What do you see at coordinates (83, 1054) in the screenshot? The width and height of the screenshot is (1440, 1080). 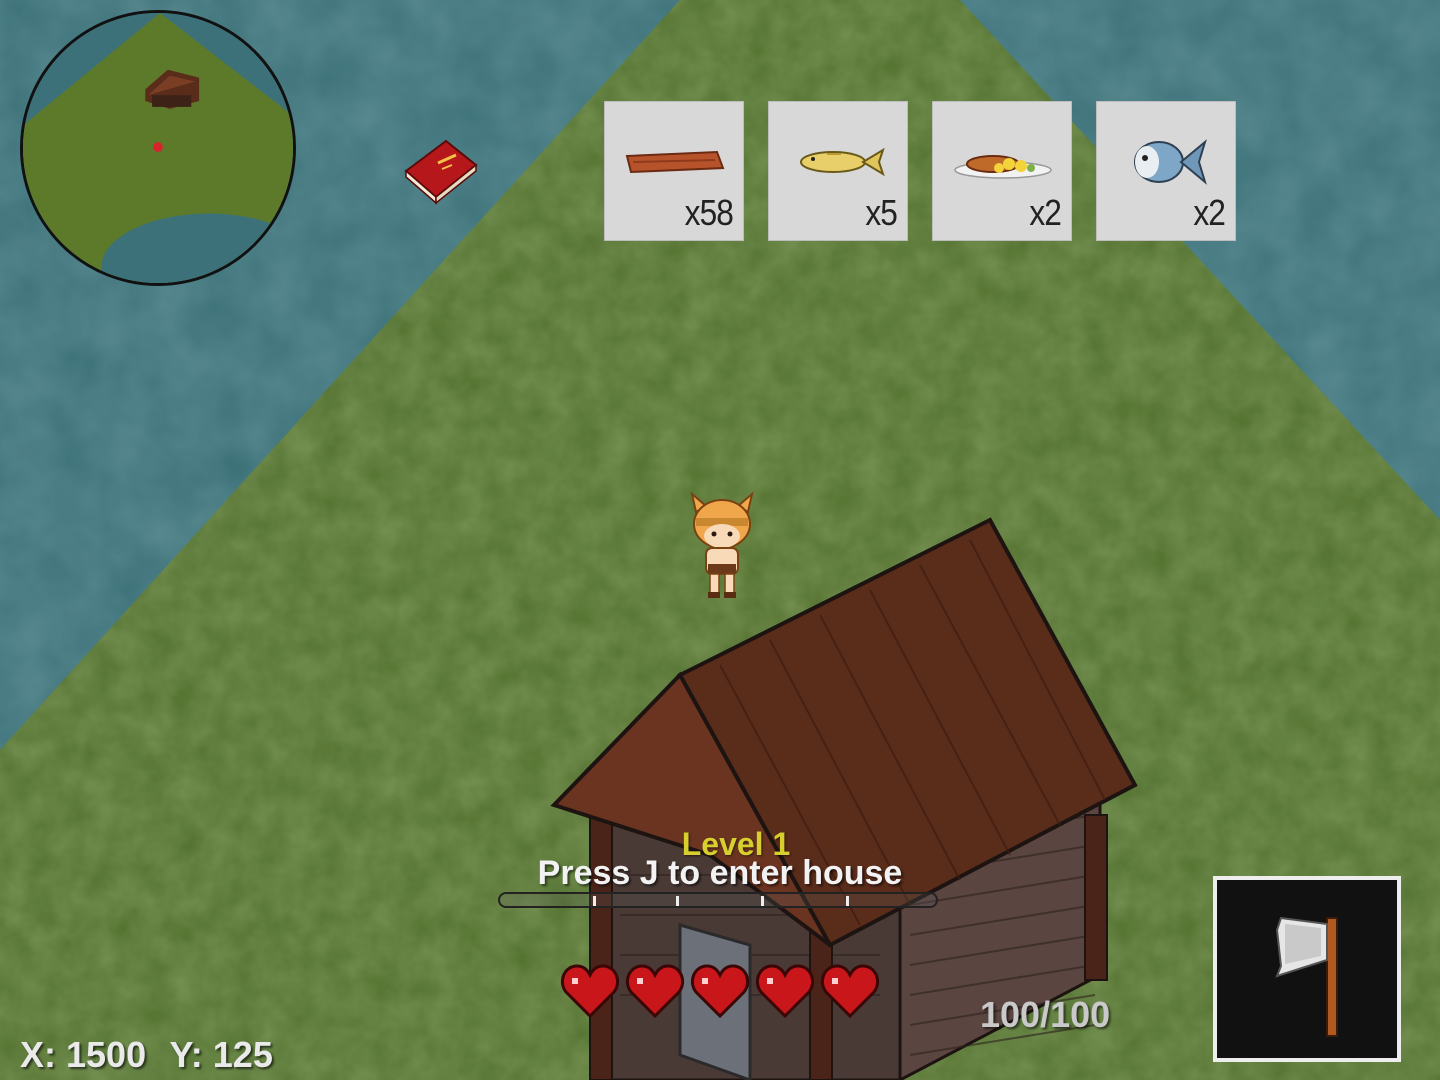 I see `coordinate-x: X: 1500` at bounding box center [83, 1054].